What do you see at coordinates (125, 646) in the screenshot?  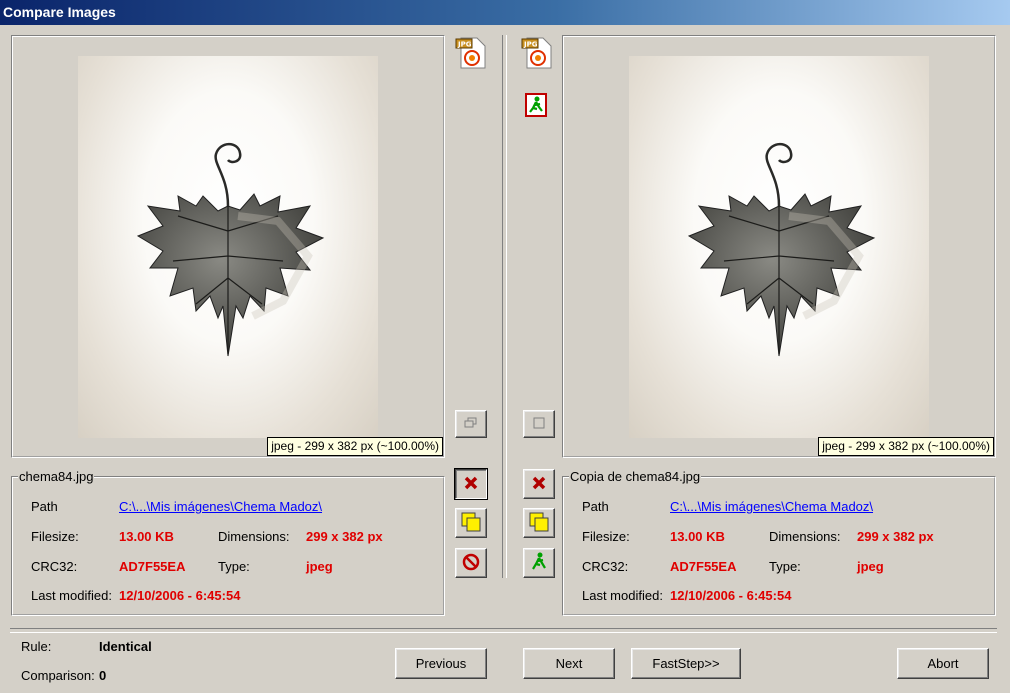 I see `rule-value: Identical` at bounding box center [125, 646].